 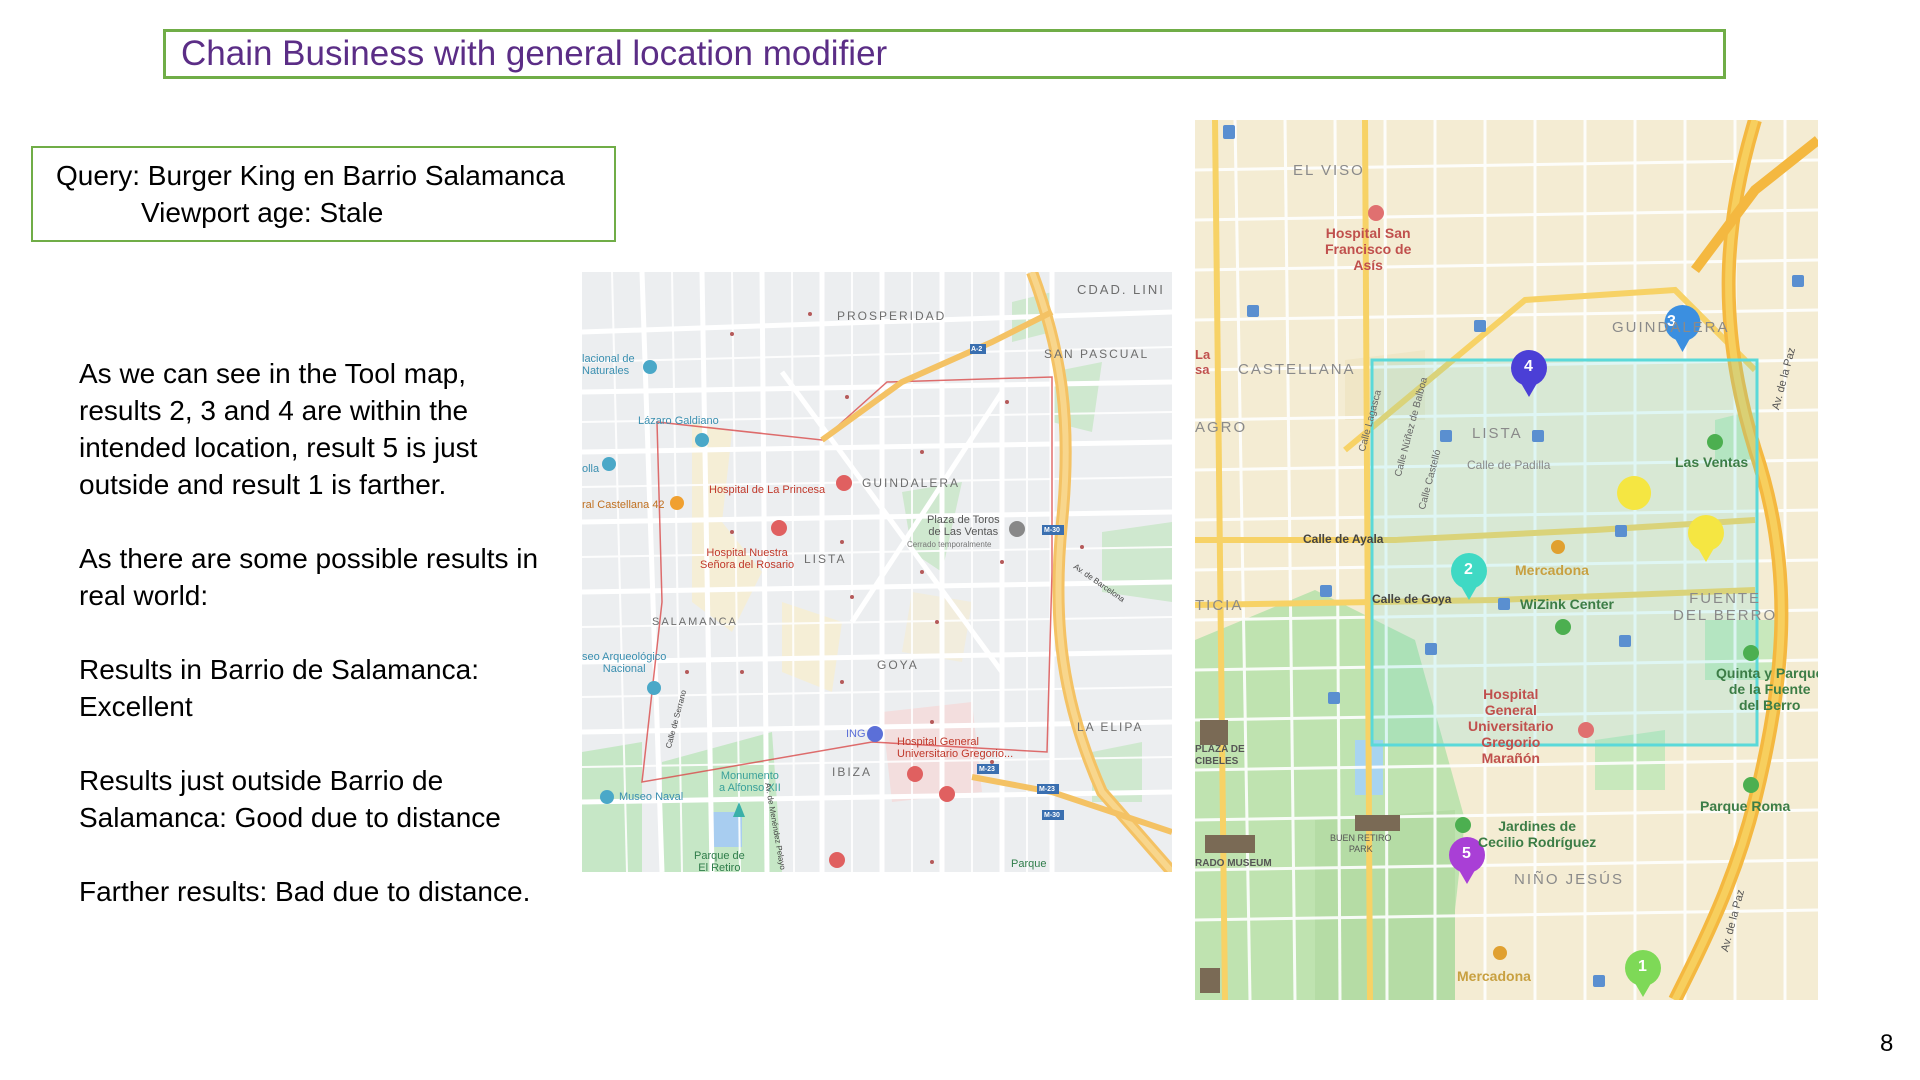 What do you see at coordinates (1221, 427) in the screenshot?
I see `district-agro: AGRO` at bounding box center [1221, 427].